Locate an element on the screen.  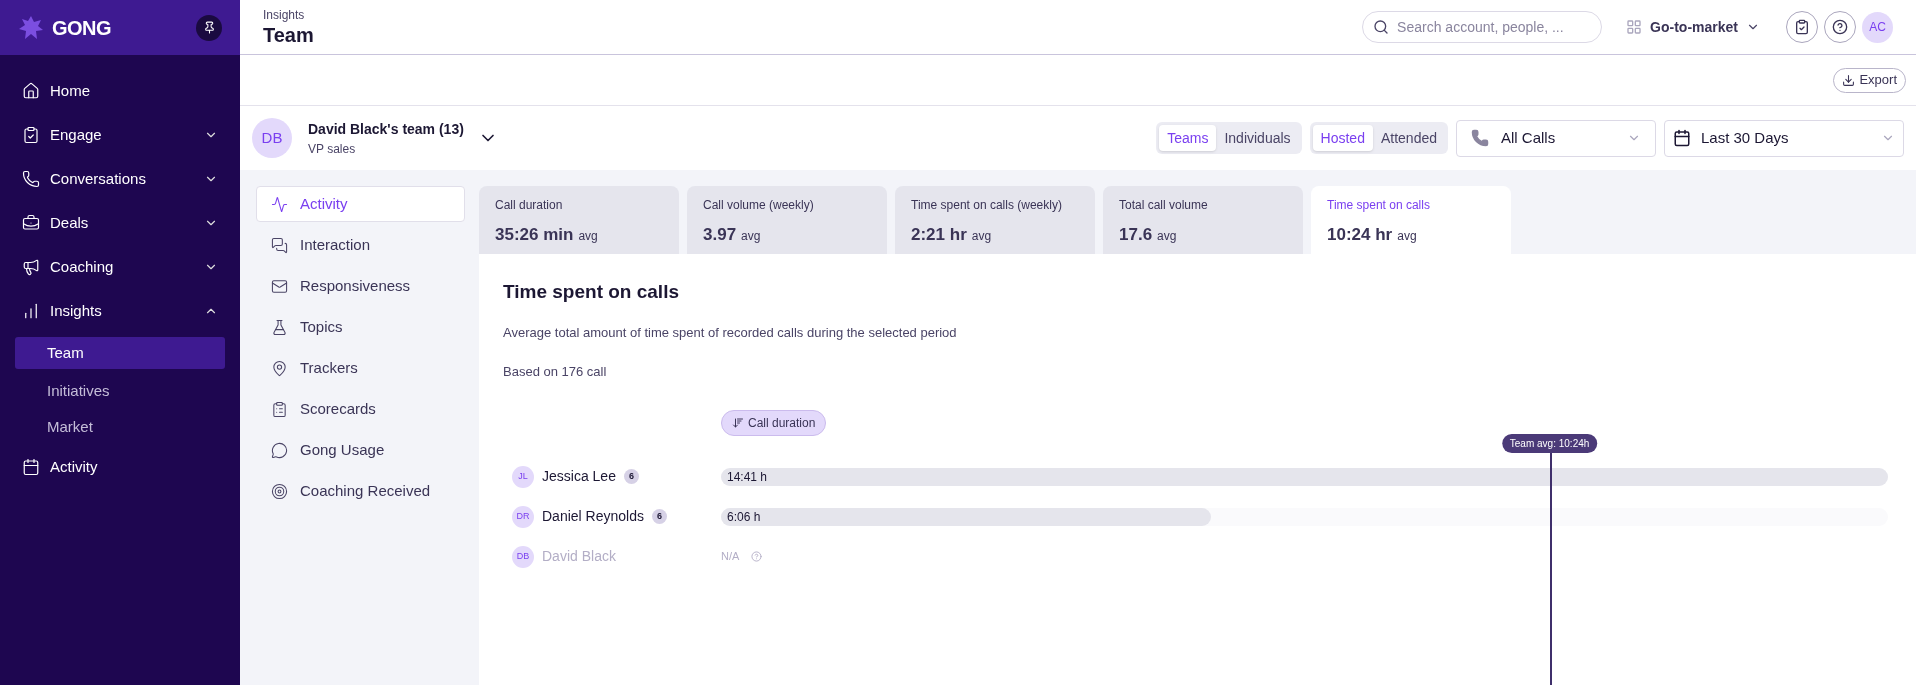
metric-label: Total call volume is located at coordinates (1164, 205).